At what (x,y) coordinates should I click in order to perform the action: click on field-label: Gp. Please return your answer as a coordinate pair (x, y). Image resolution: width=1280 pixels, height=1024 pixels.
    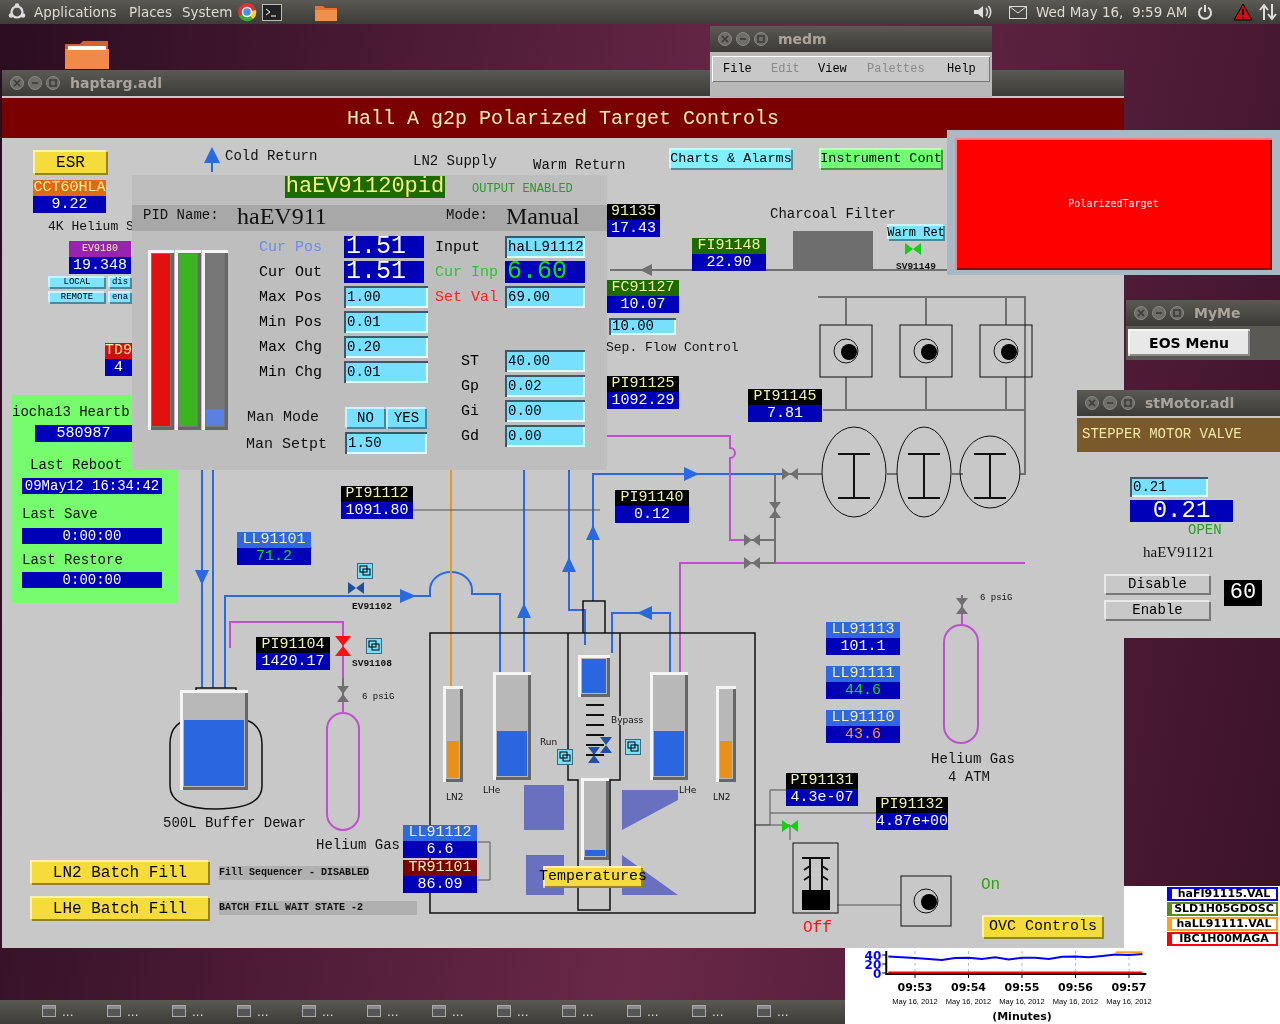
    Looking at the image, I should click on (470, 386).